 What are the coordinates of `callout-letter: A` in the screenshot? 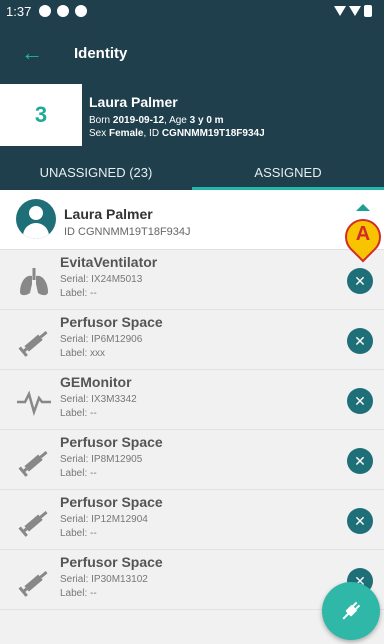 It's located at (363, 234).